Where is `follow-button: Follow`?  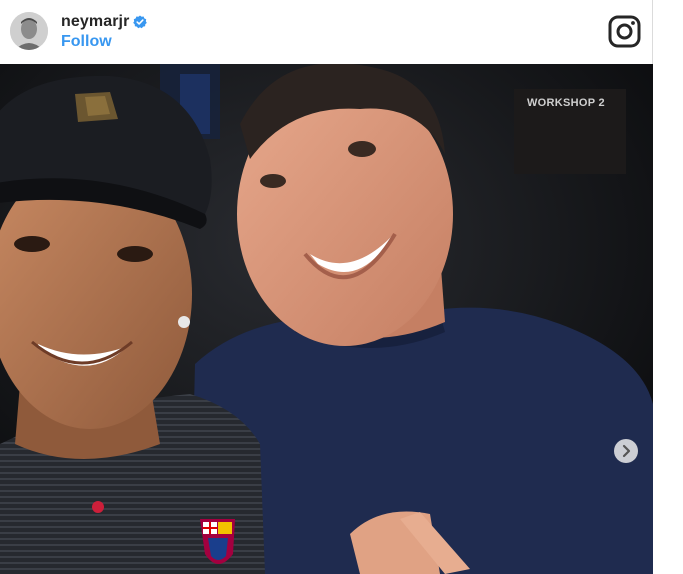 follow-button: Follow is located at coordinates (86, 42).